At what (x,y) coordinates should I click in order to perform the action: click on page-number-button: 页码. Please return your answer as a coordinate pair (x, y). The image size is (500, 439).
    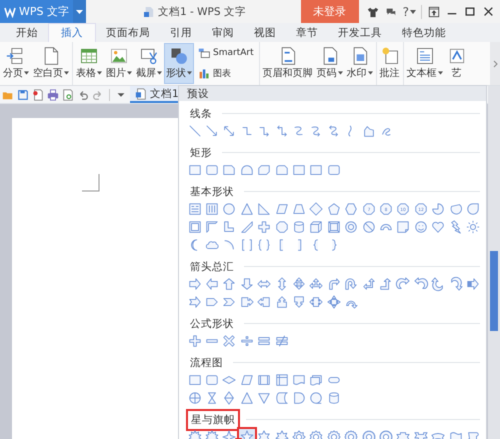
    Looking at the image, I should click on (329, 63).